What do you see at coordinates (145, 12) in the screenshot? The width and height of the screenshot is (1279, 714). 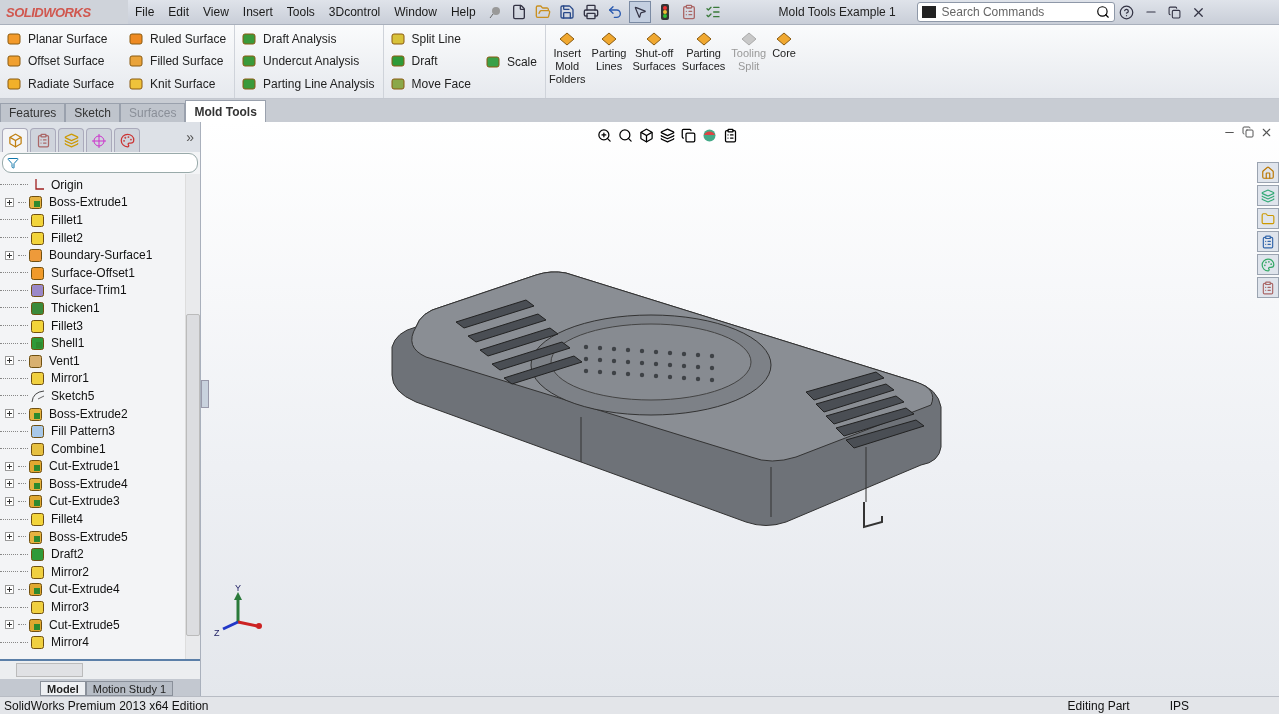 I see `menu-item: File` at bounding box center [145, 12].